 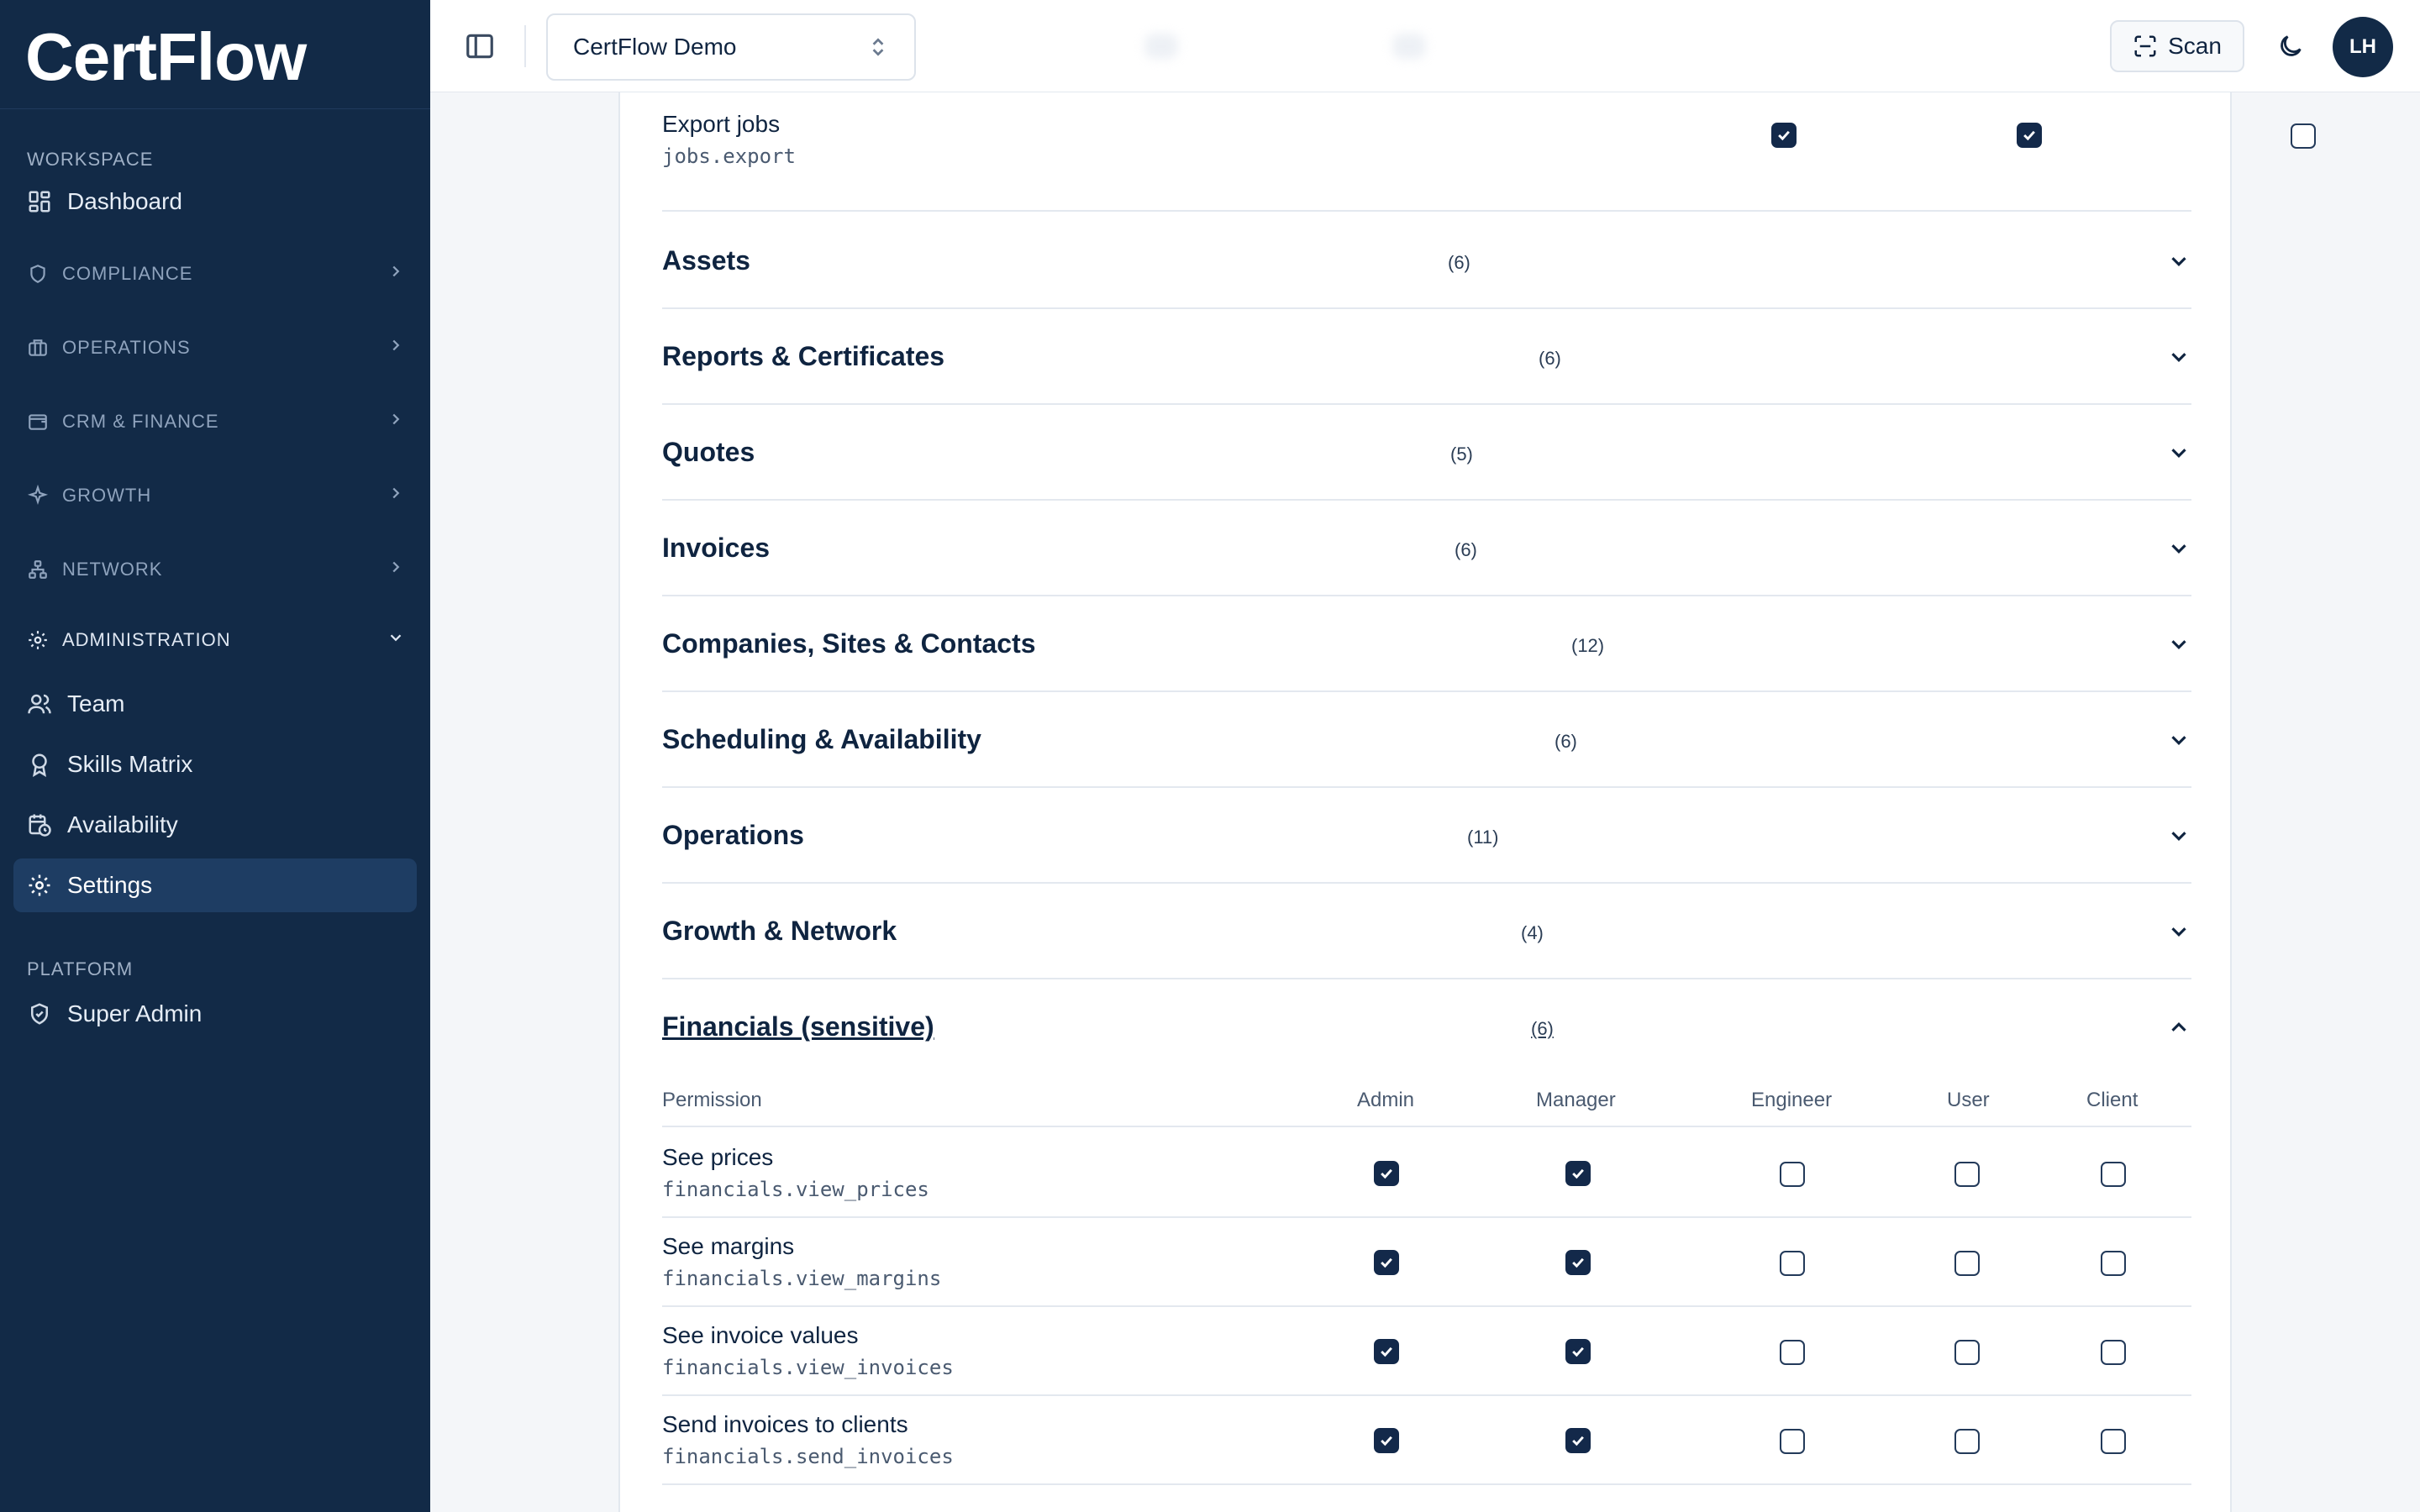 I want to click on sidebar-item-label: Settings, so click(x=110, y=885).